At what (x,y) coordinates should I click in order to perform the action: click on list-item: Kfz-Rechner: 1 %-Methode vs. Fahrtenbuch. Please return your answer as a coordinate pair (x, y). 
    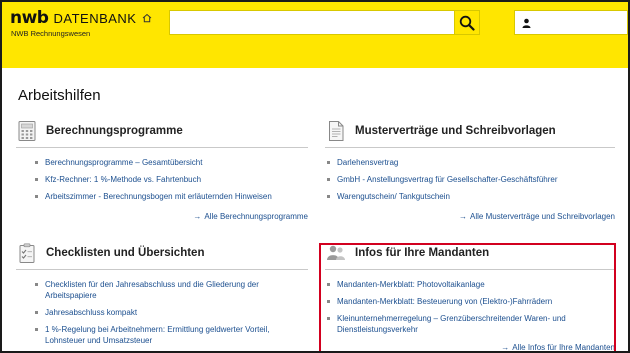
    Looking at the image, I should click on (170, 179).